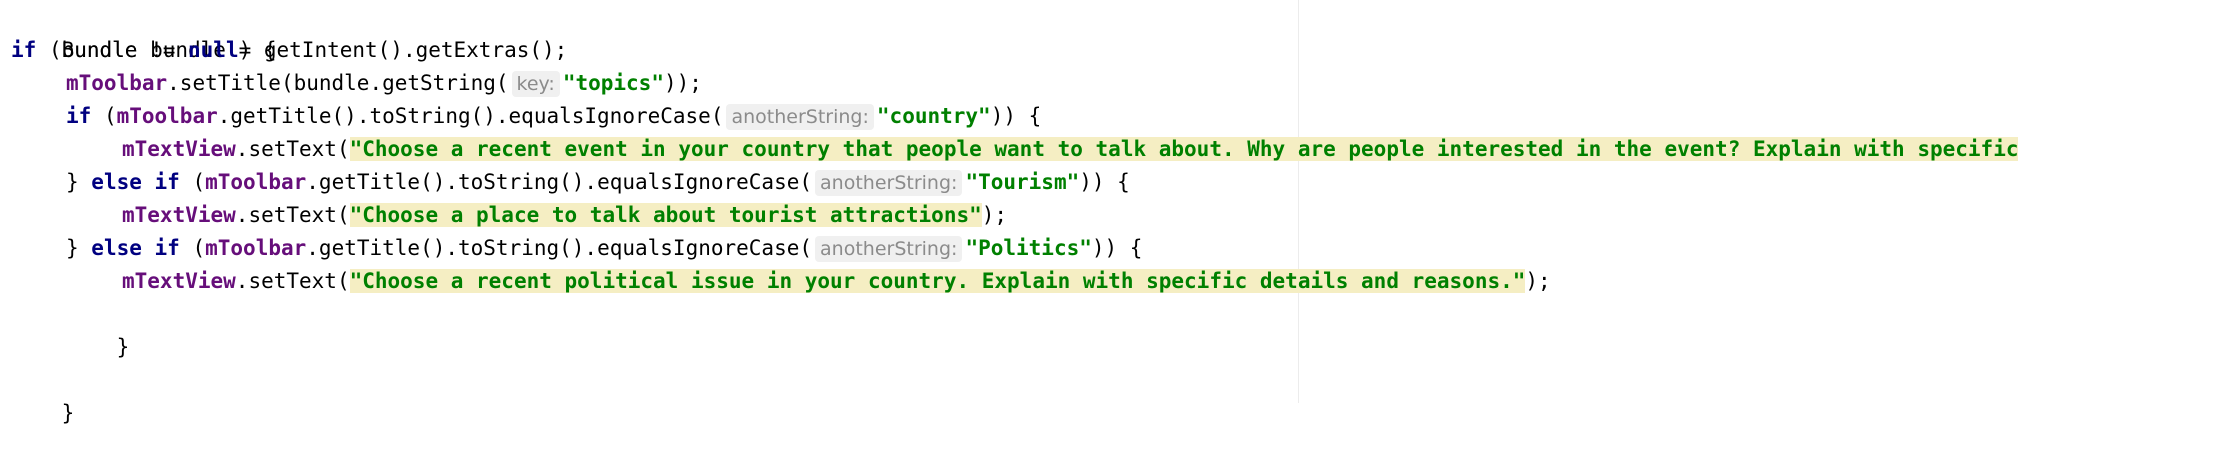  What do you see at coordinates (213, 50) in the screenshot?
I see `keyword-null: null` at bounding box center [213, 50].